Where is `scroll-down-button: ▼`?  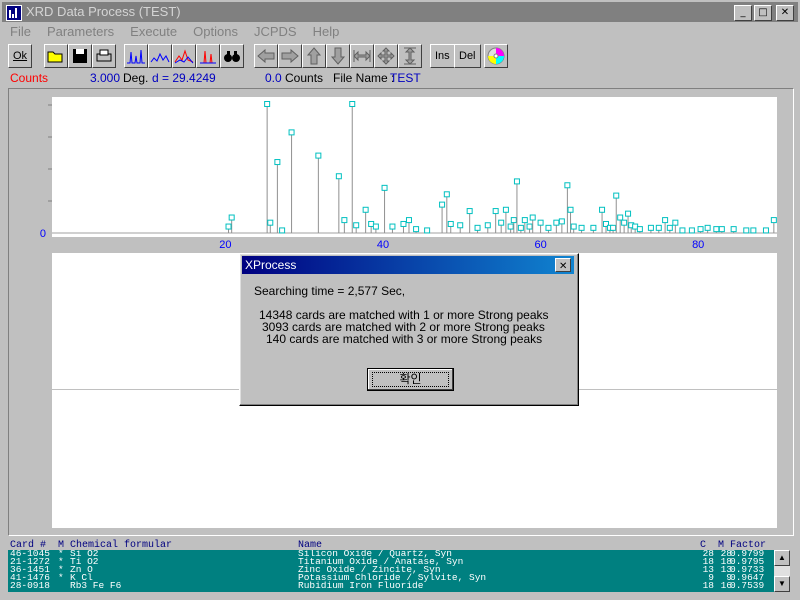
scroll-down-button: ▼ is located at coordinates (782, 584).